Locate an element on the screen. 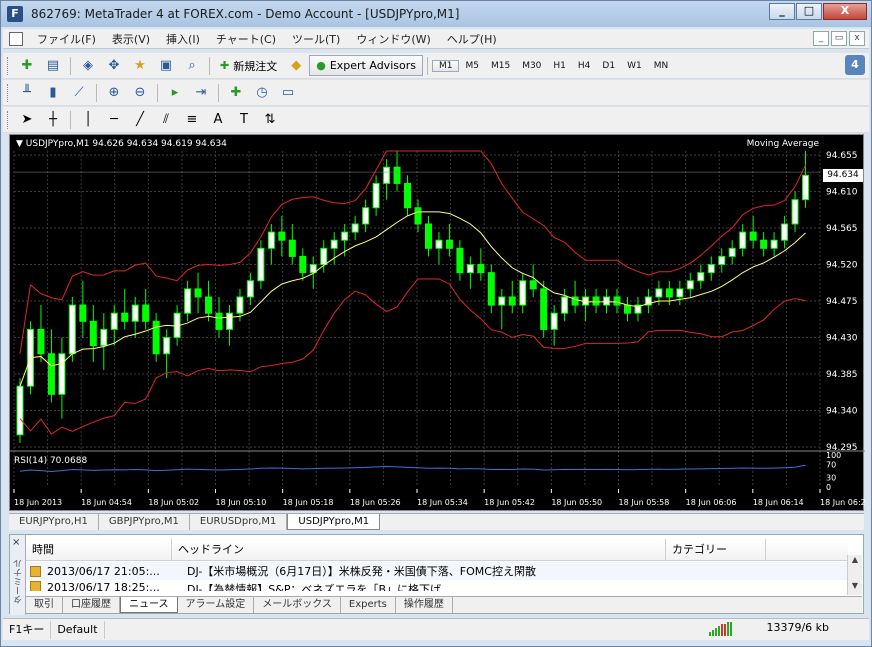 The height and width of the screenshot is (647, 872). navigator-icon: ★ is located at coordinates (140, 66).